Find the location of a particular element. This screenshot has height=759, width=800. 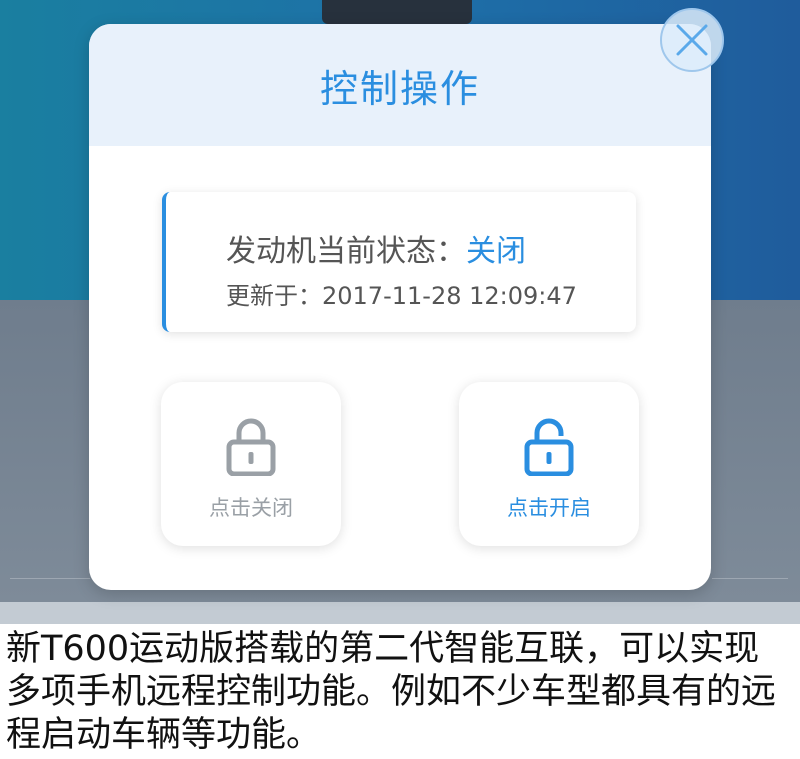

unlock-engine-button: 点击开启 is located at coordinates (549, 464).